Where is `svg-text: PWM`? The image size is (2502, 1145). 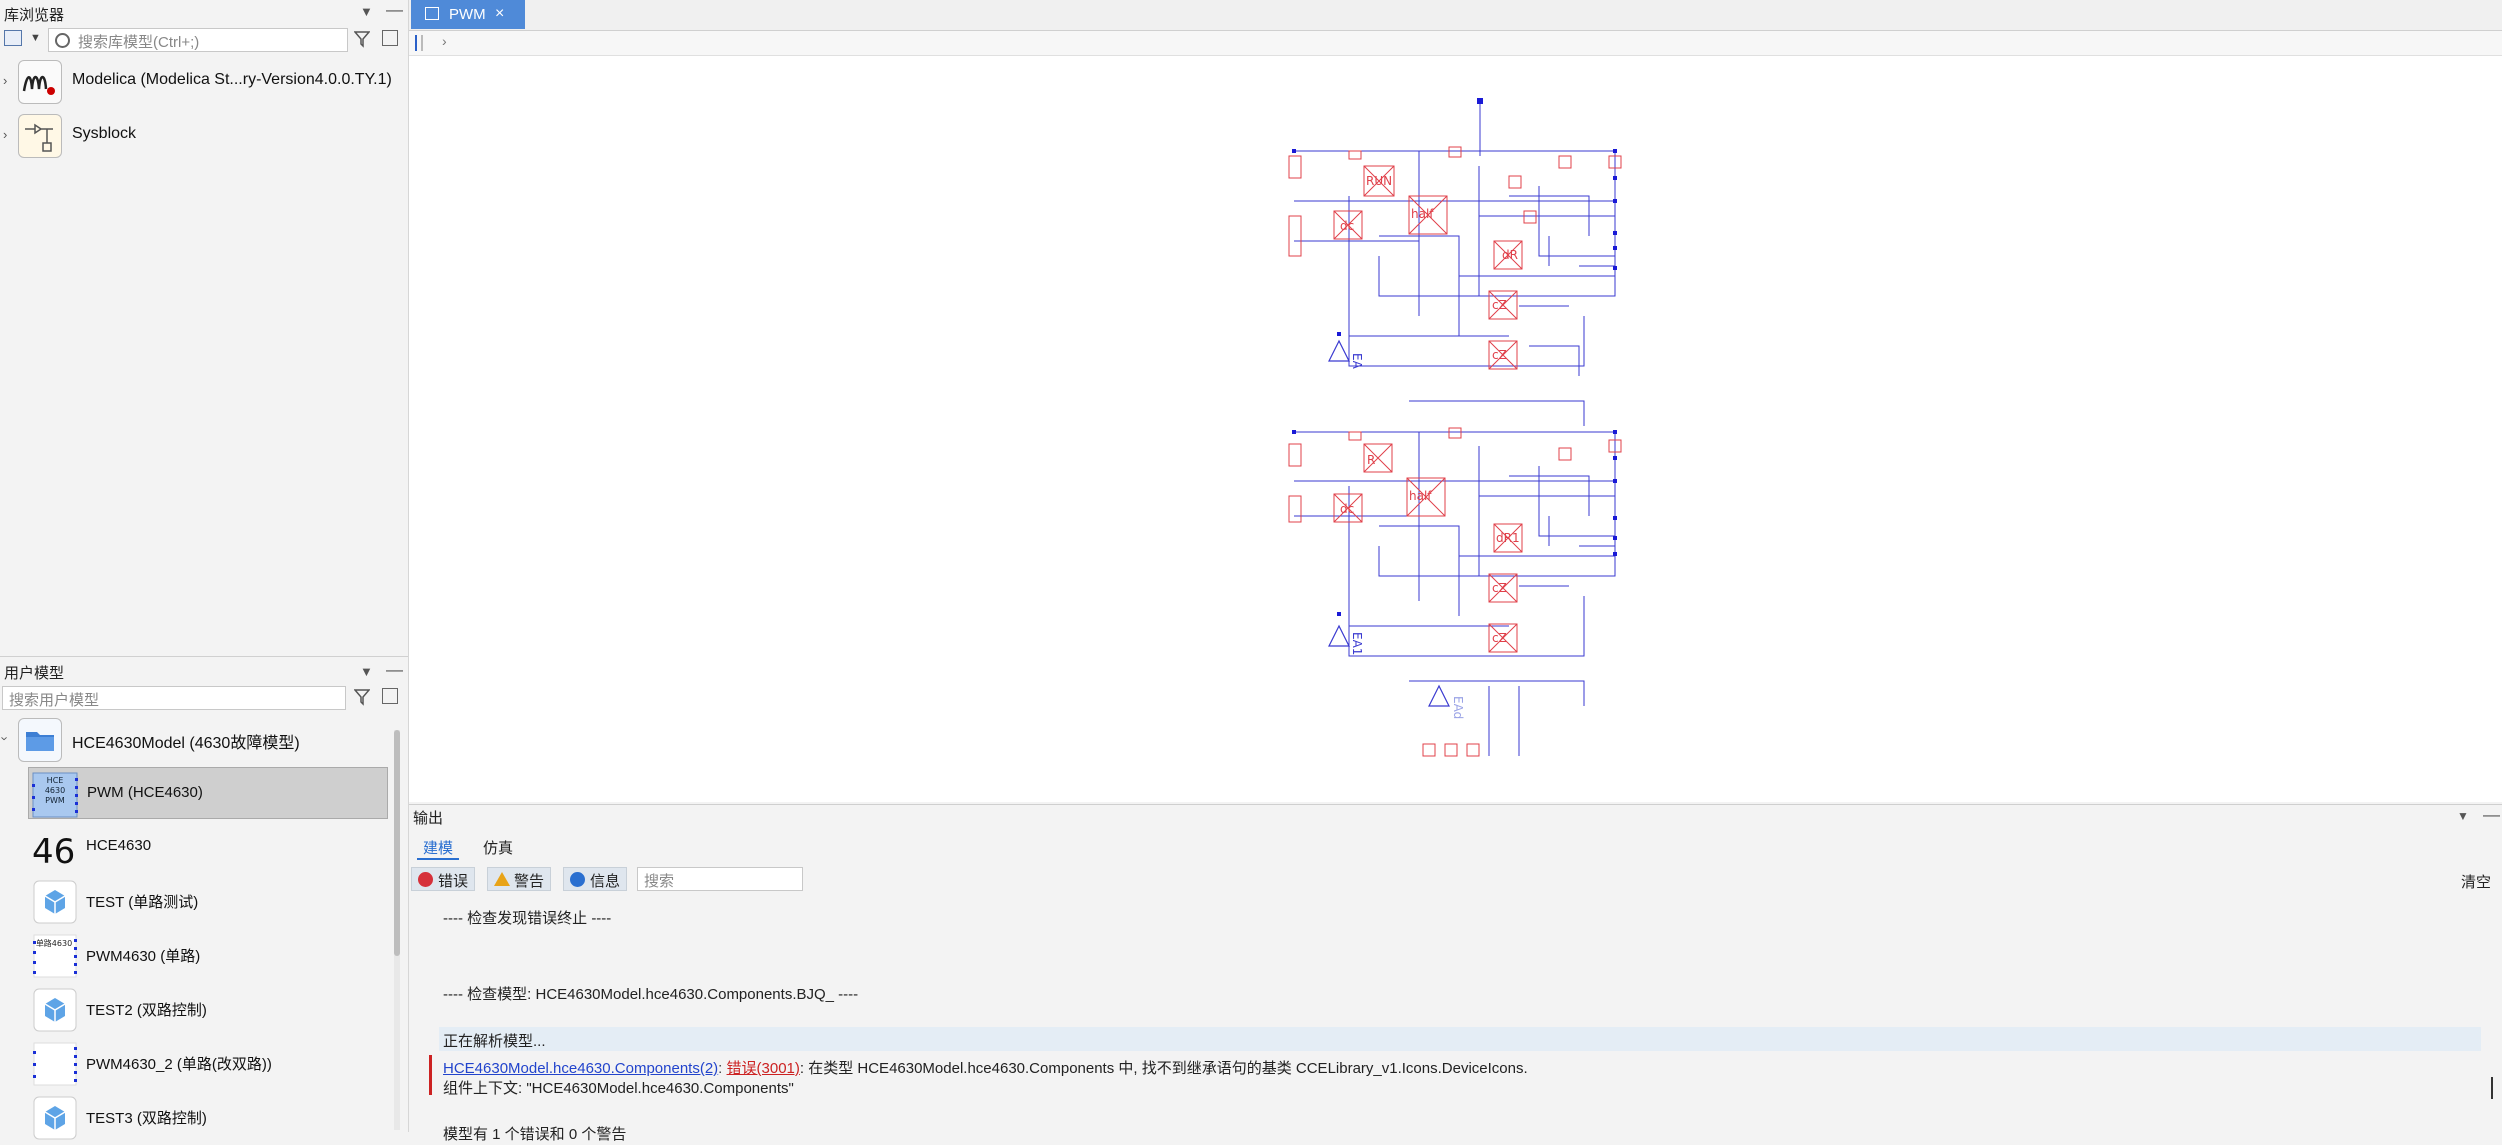 svg-text: PWM is located at coordinates (55, 800).